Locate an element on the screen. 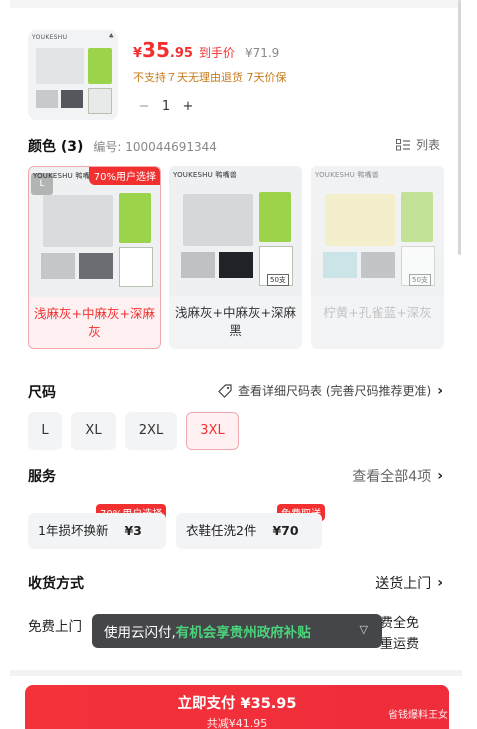  pay-label: 立即支付 ¥35.95 is located at coordinates (237, 704).